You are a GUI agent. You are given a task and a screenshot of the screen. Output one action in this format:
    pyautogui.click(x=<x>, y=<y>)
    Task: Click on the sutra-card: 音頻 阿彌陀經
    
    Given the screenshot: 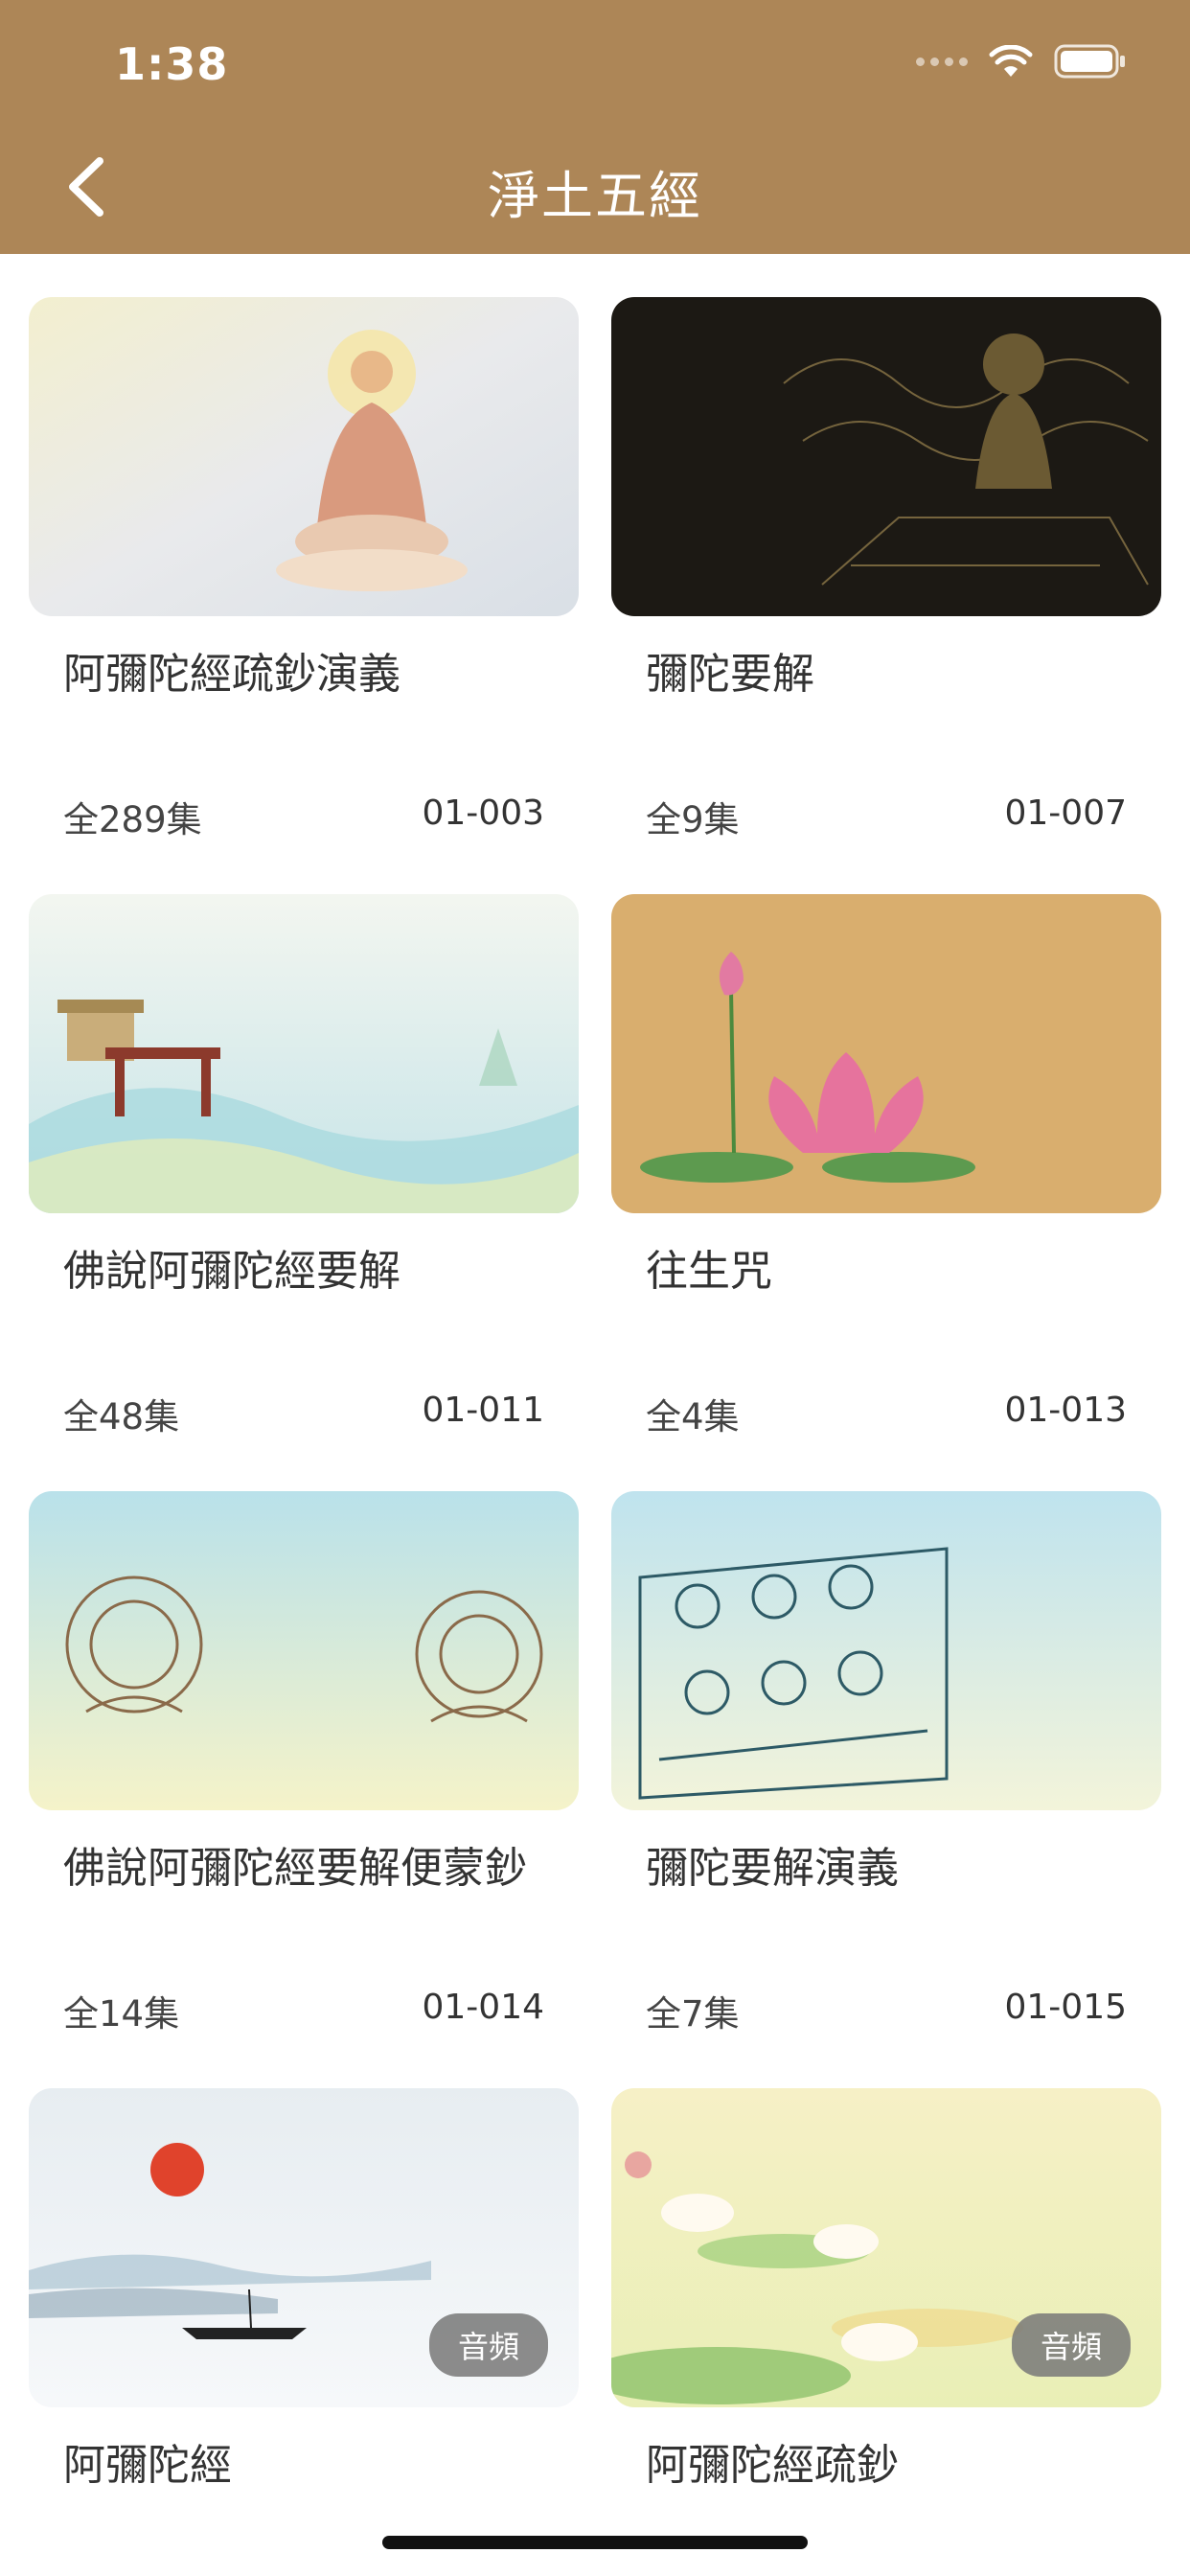 What is the action you would take?
    pyautogui.click(x=304, y=2332)
    